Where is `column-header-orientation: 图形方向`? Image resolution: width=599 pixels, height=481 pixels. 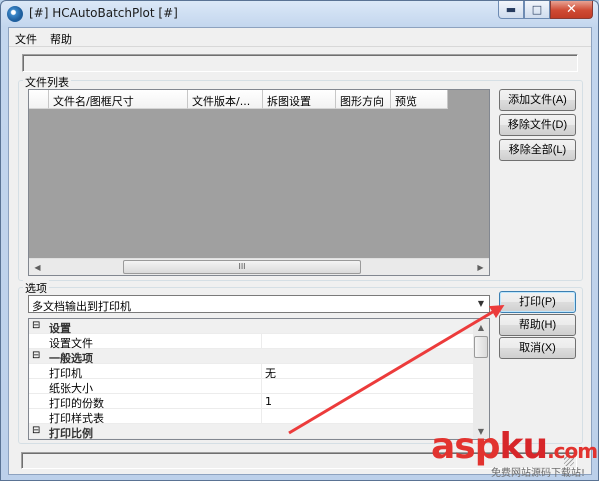 column-header-orientation: 图形方向 is located at coordinates (363, 99).